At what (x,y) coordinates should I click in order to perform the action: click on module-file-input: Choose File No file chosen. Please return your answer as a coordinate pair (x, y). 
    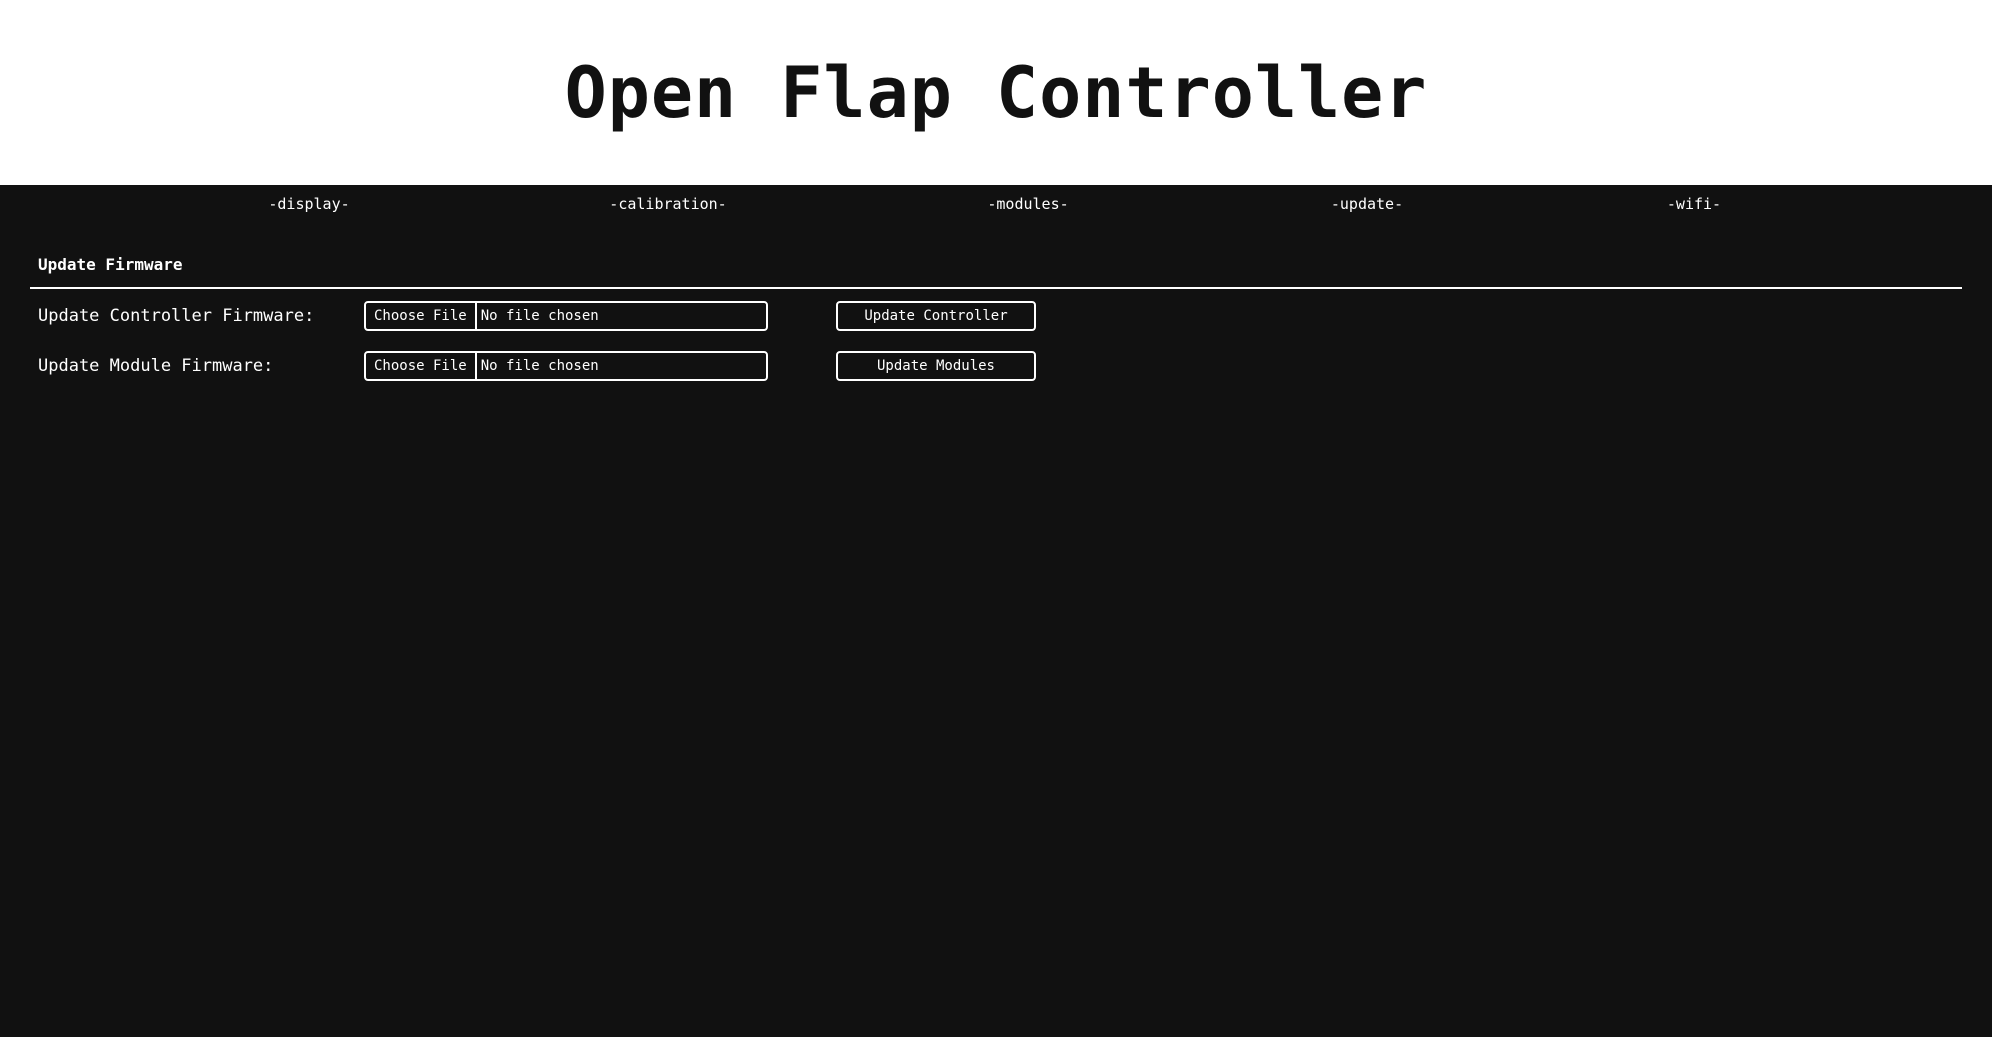
    Looking at the image, I should click on (566, 366).